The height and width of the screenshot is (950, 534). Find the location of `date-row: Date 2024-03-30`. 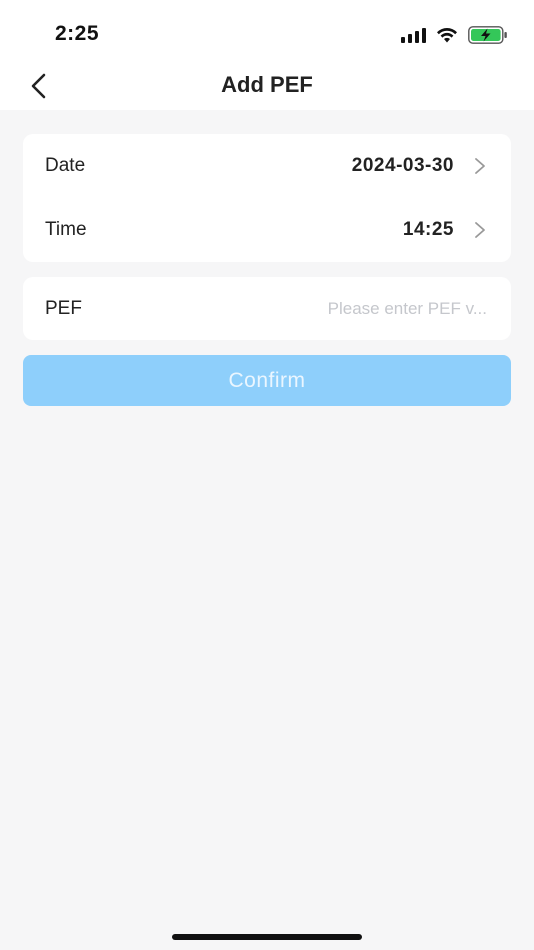

date-row: Date 2024-03-30 is located at coordinates (267, 166).